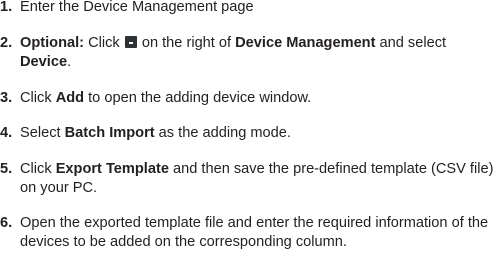 Image resolution: width=497 pixels, height=273 pixels. I want to click on menu-icon, so click(130, 42).